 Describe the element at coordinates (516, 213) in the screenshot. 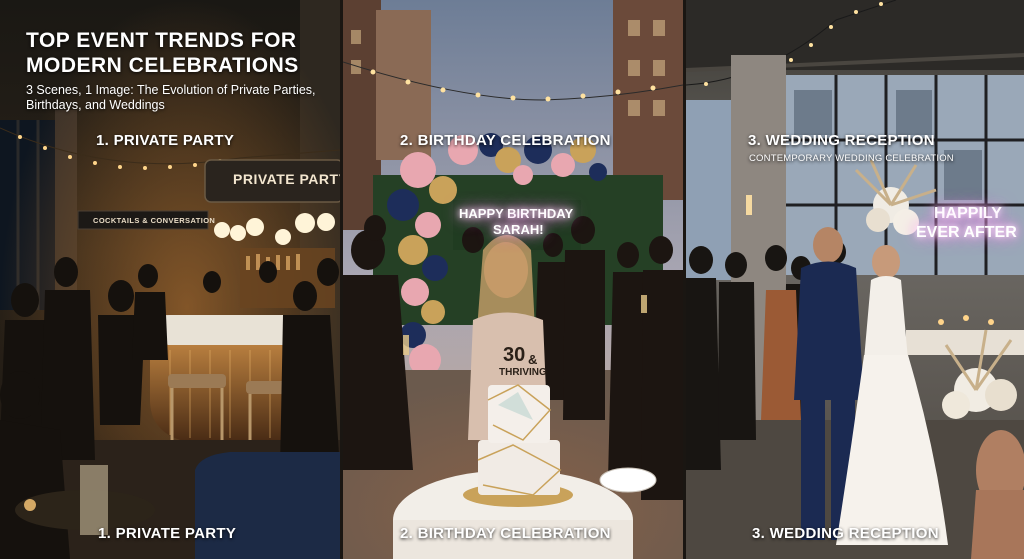

I see `birthday-neon-line1: HAPPY BIRTHDAY` at that location.